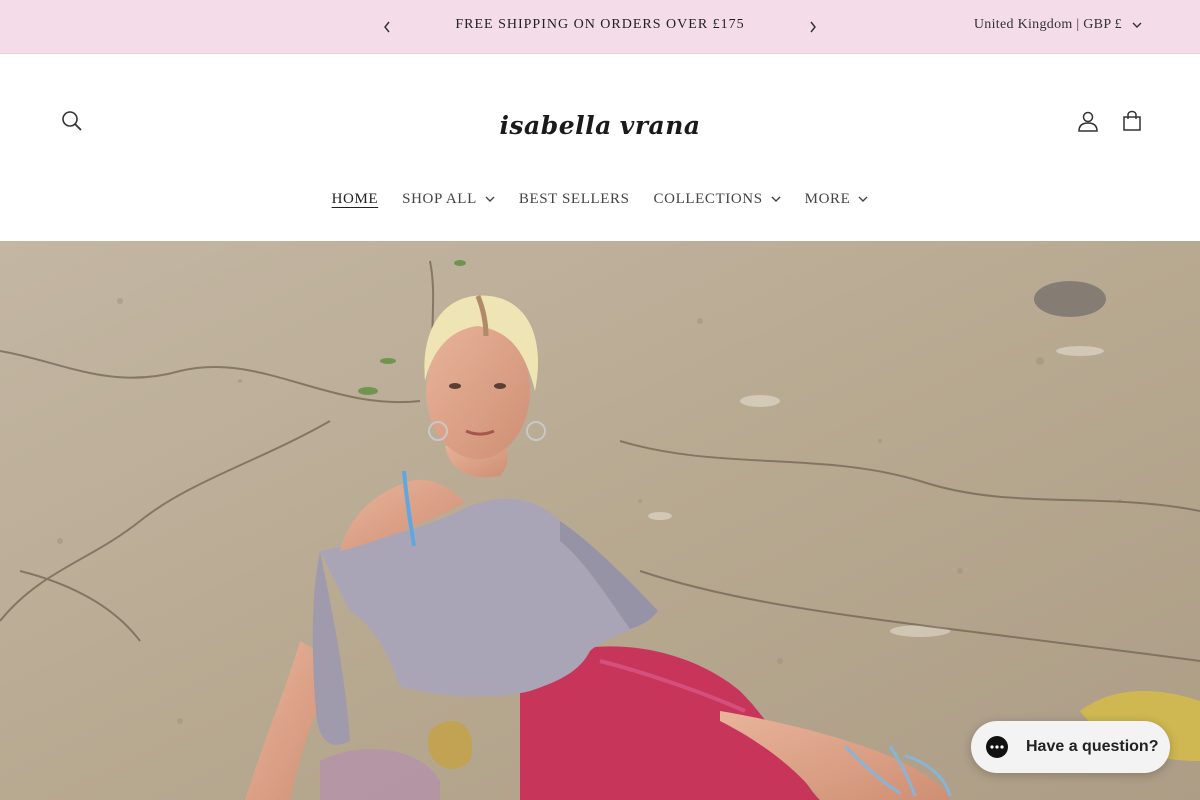 The image size is (1200, 800). I want to click on cart-button, so click(1132, 121).